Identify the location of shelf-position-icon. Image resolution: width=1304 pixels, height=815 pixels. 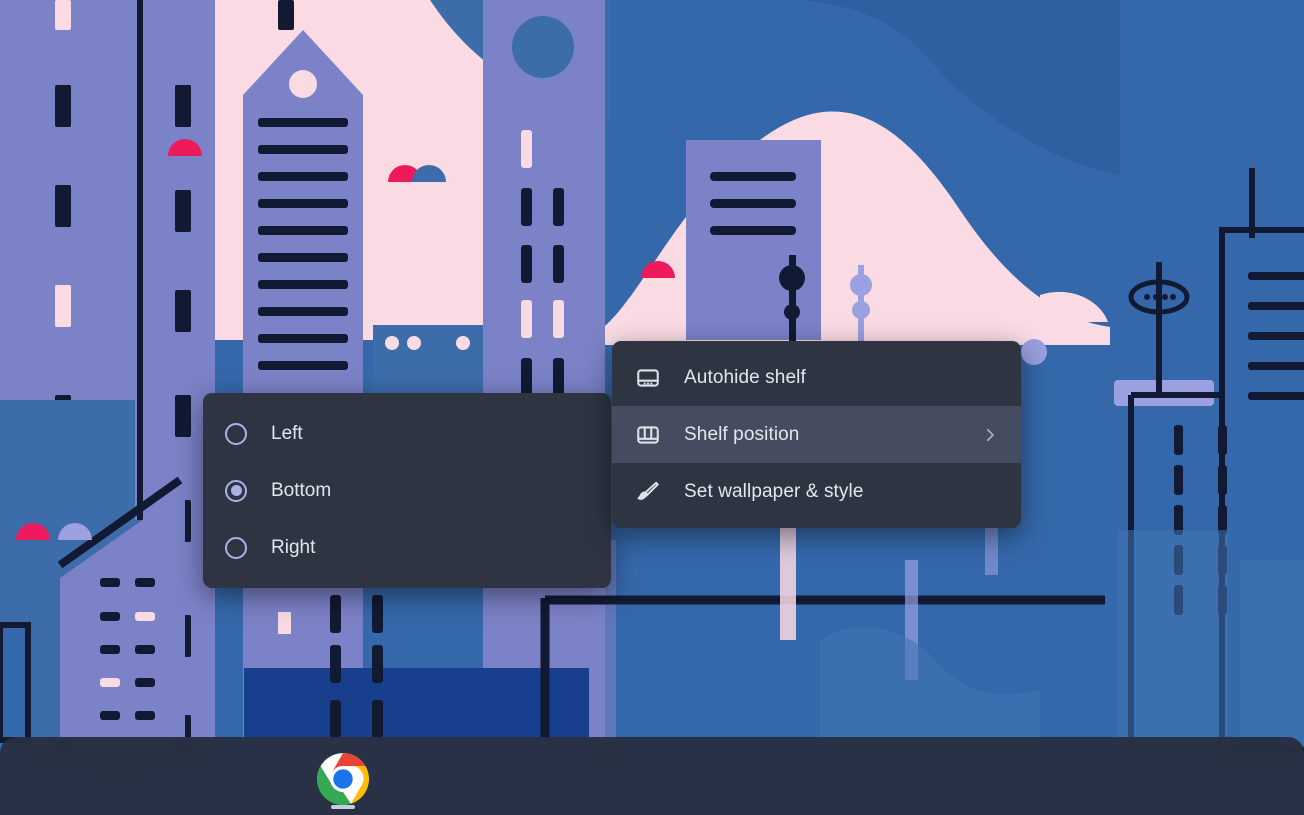
(648, 435).